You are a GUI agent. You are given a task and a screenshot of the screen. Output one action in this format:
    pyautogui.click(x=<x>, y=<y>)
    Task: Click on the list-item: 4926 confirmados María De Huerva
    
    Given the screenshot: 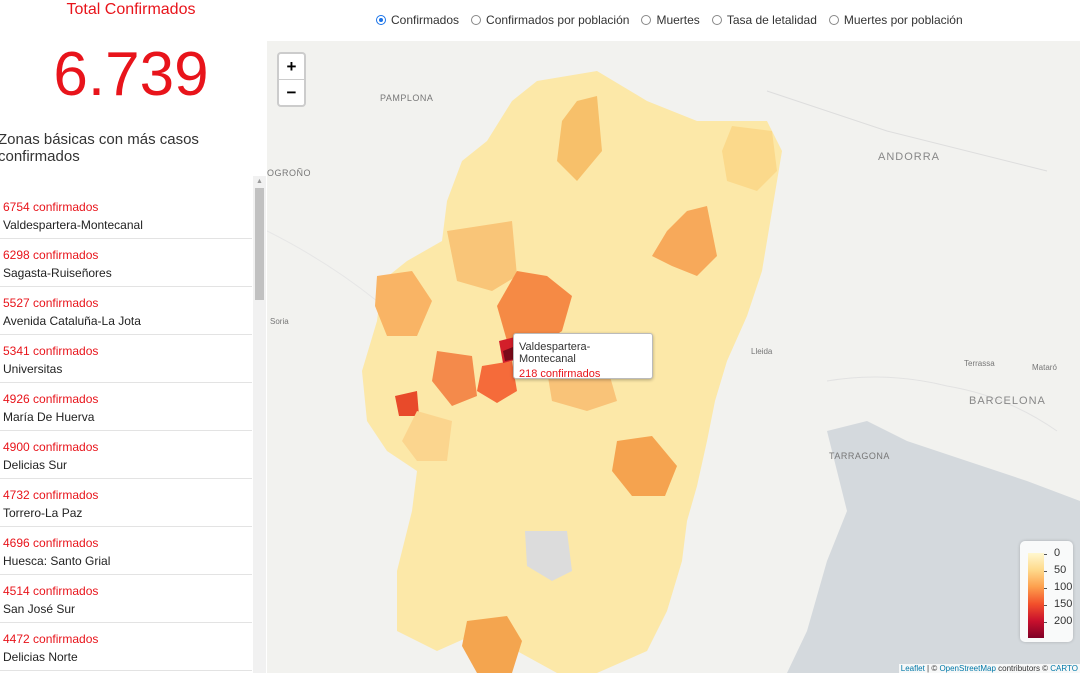 What is the action you would take?
    pyautogui.click(x=126, y=407)
    